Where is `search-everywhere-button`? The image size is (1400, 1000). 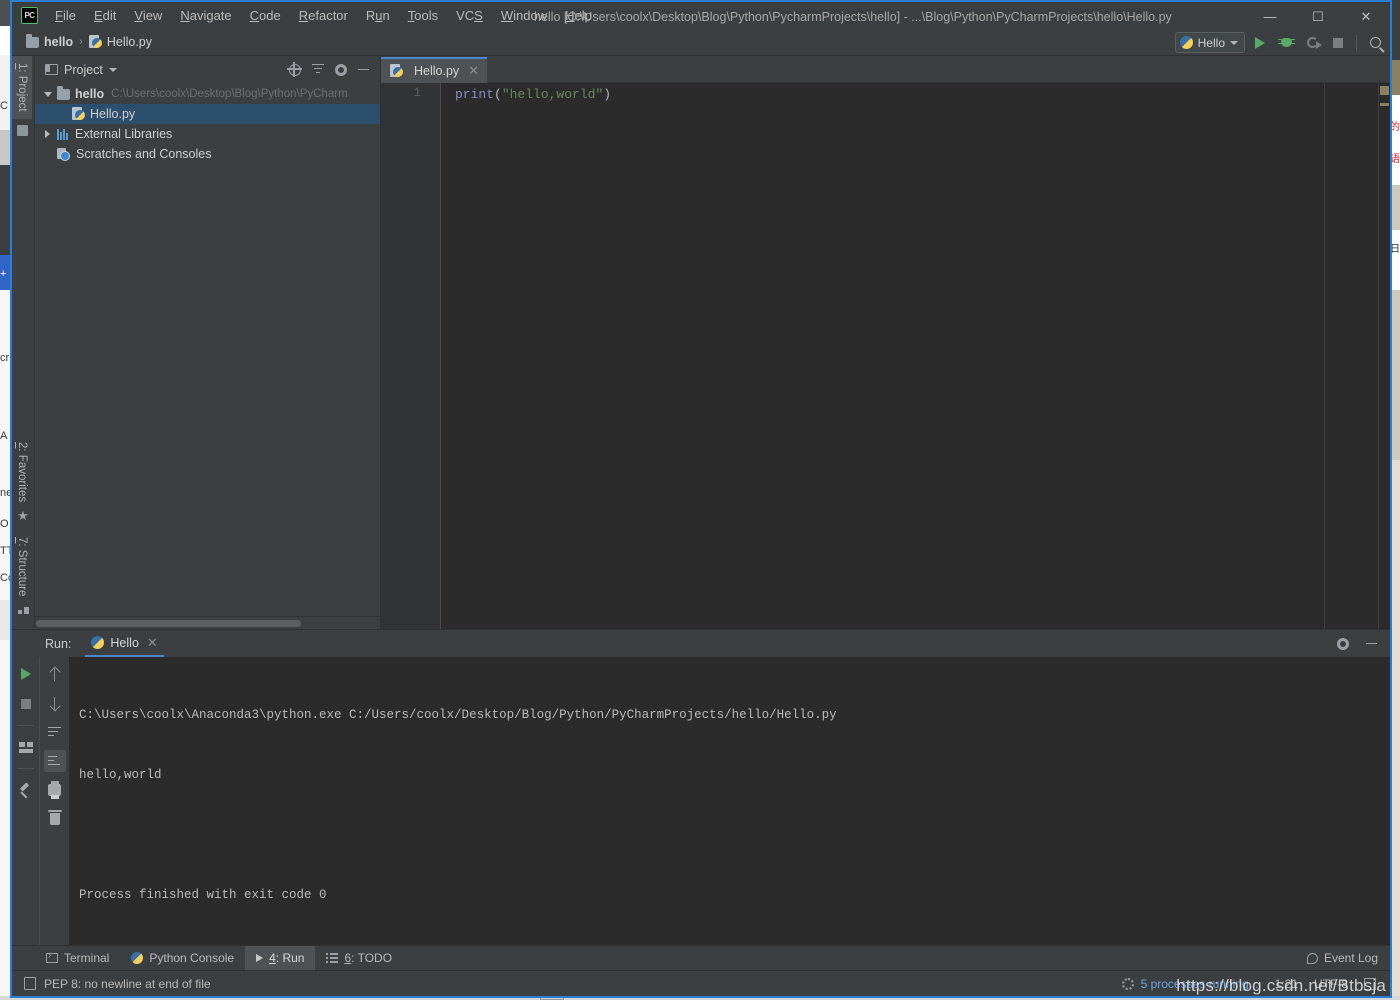
search-everywhere-button is located at coordinates (1375, 43).